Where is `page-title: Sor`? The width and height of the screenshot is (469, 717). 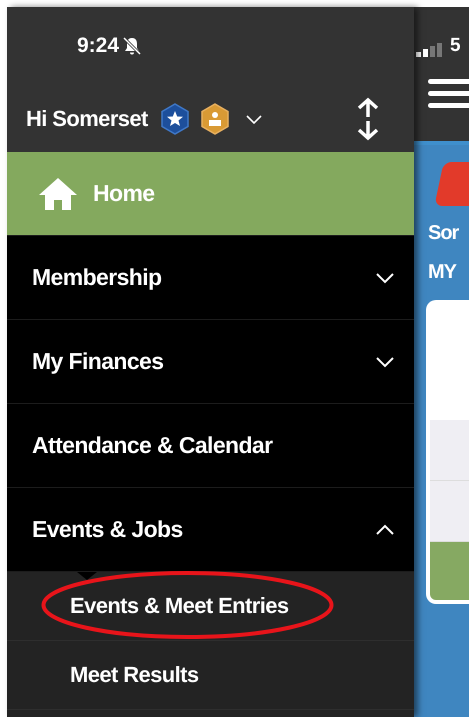
page-title: Sor is located at coordinates (444, 233).